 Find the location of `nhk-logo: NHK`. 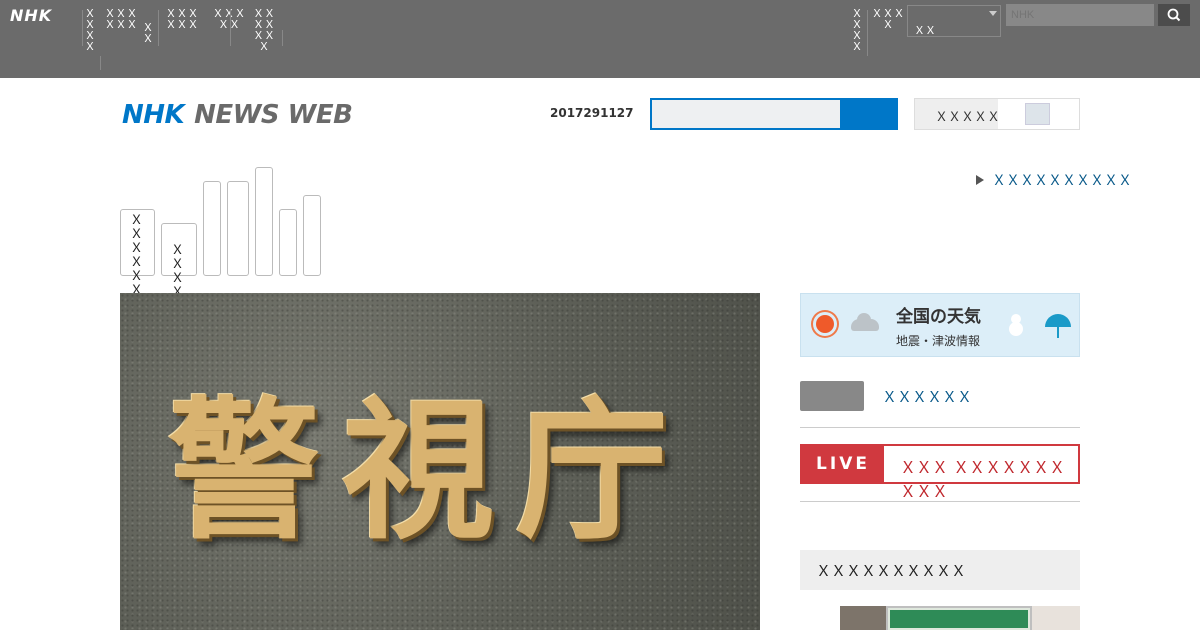

nhk-logo: NHK is located at coordinates (31, 15).